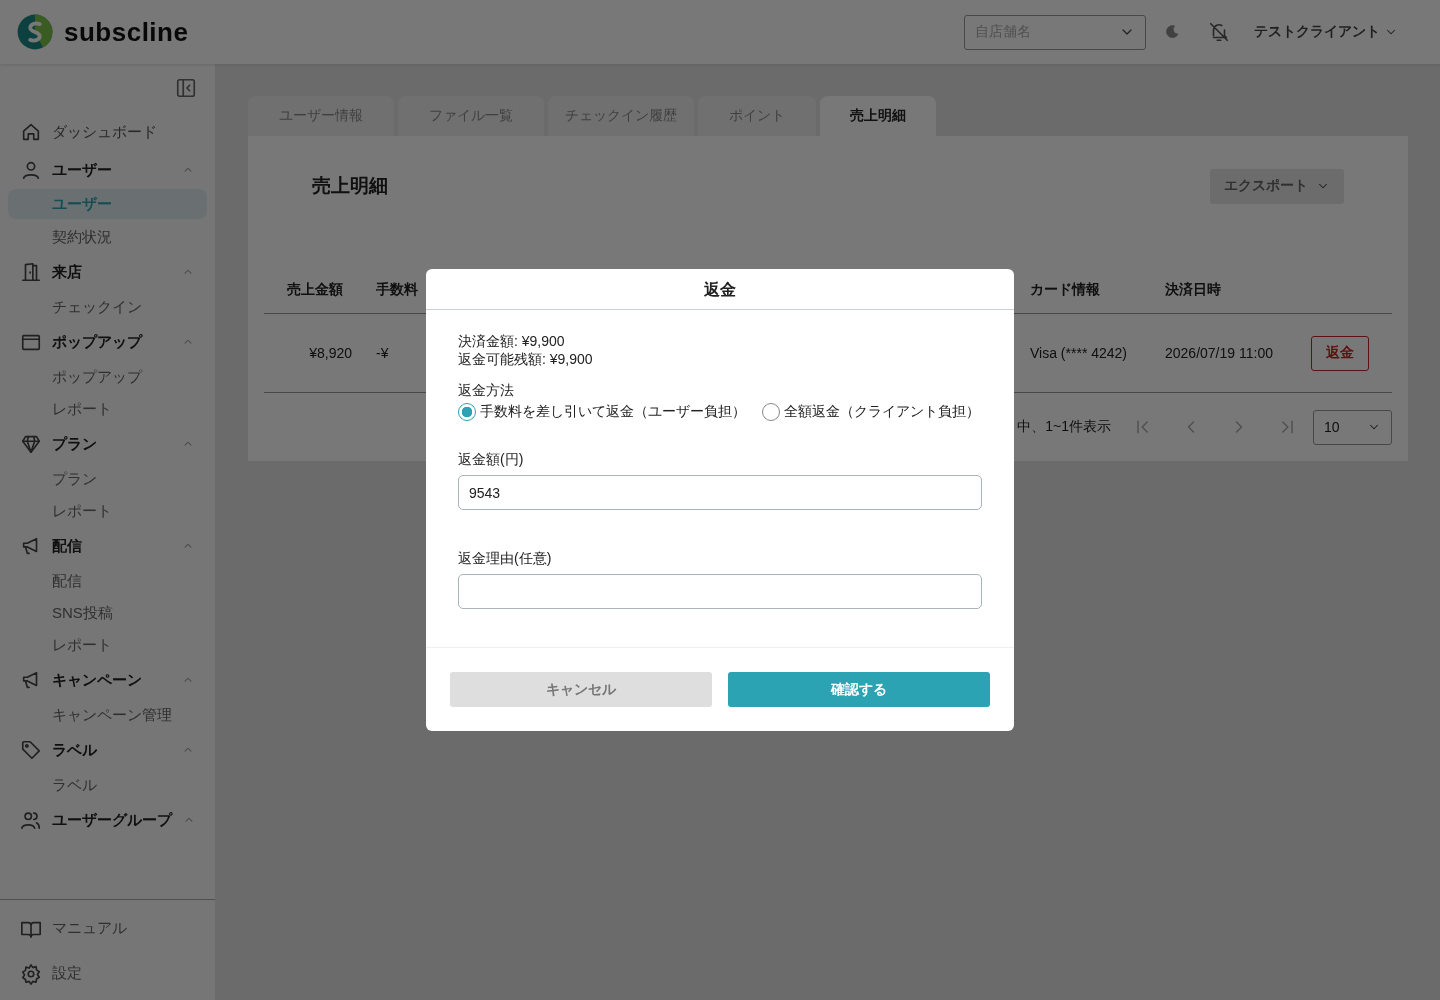  What do you see at coordinates (107, 444) in the screenshot?
I see `sidebar-item: プラン` at bounding box center [107, 444].